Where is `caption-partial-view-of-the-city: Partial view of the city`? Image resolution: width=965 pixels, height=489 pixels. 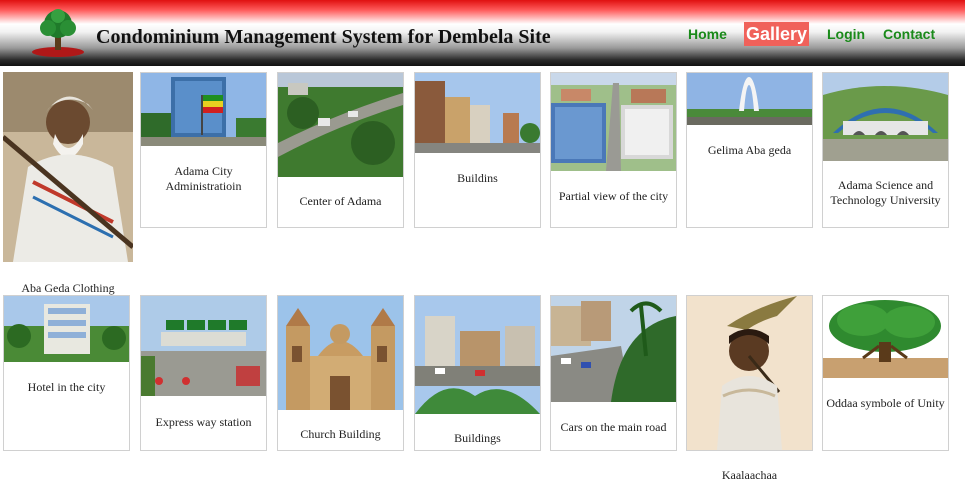
caption-partial-view-of-the-city: Partial view of the city is located at coordinates (613, 196).